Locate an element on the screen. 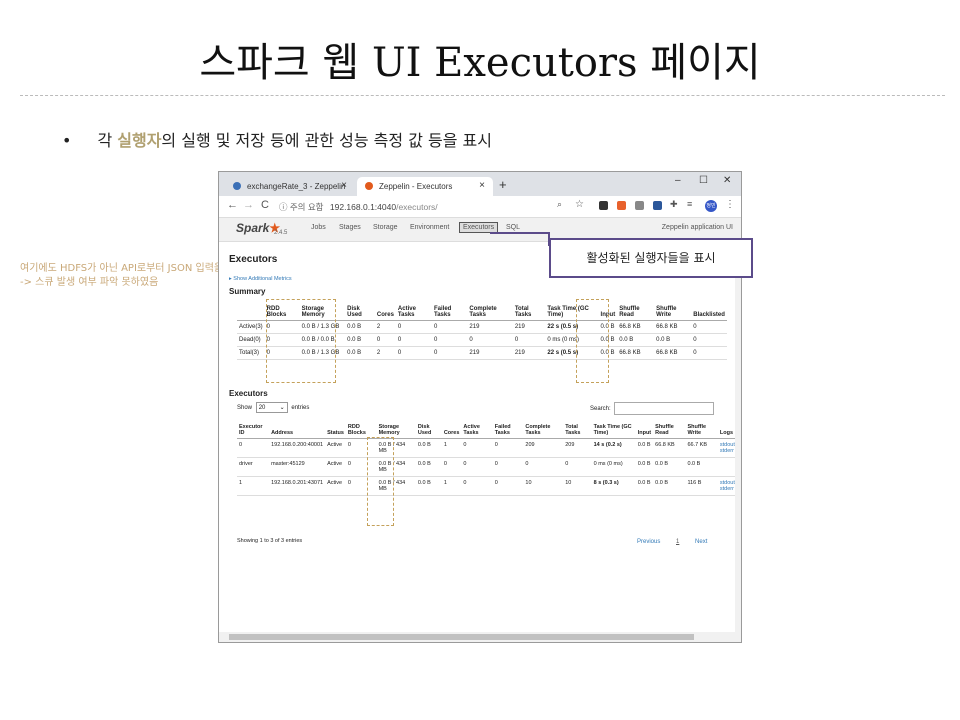 The image size is (960, 720). url-path: /executors/ is located at coordinates (417, 207).